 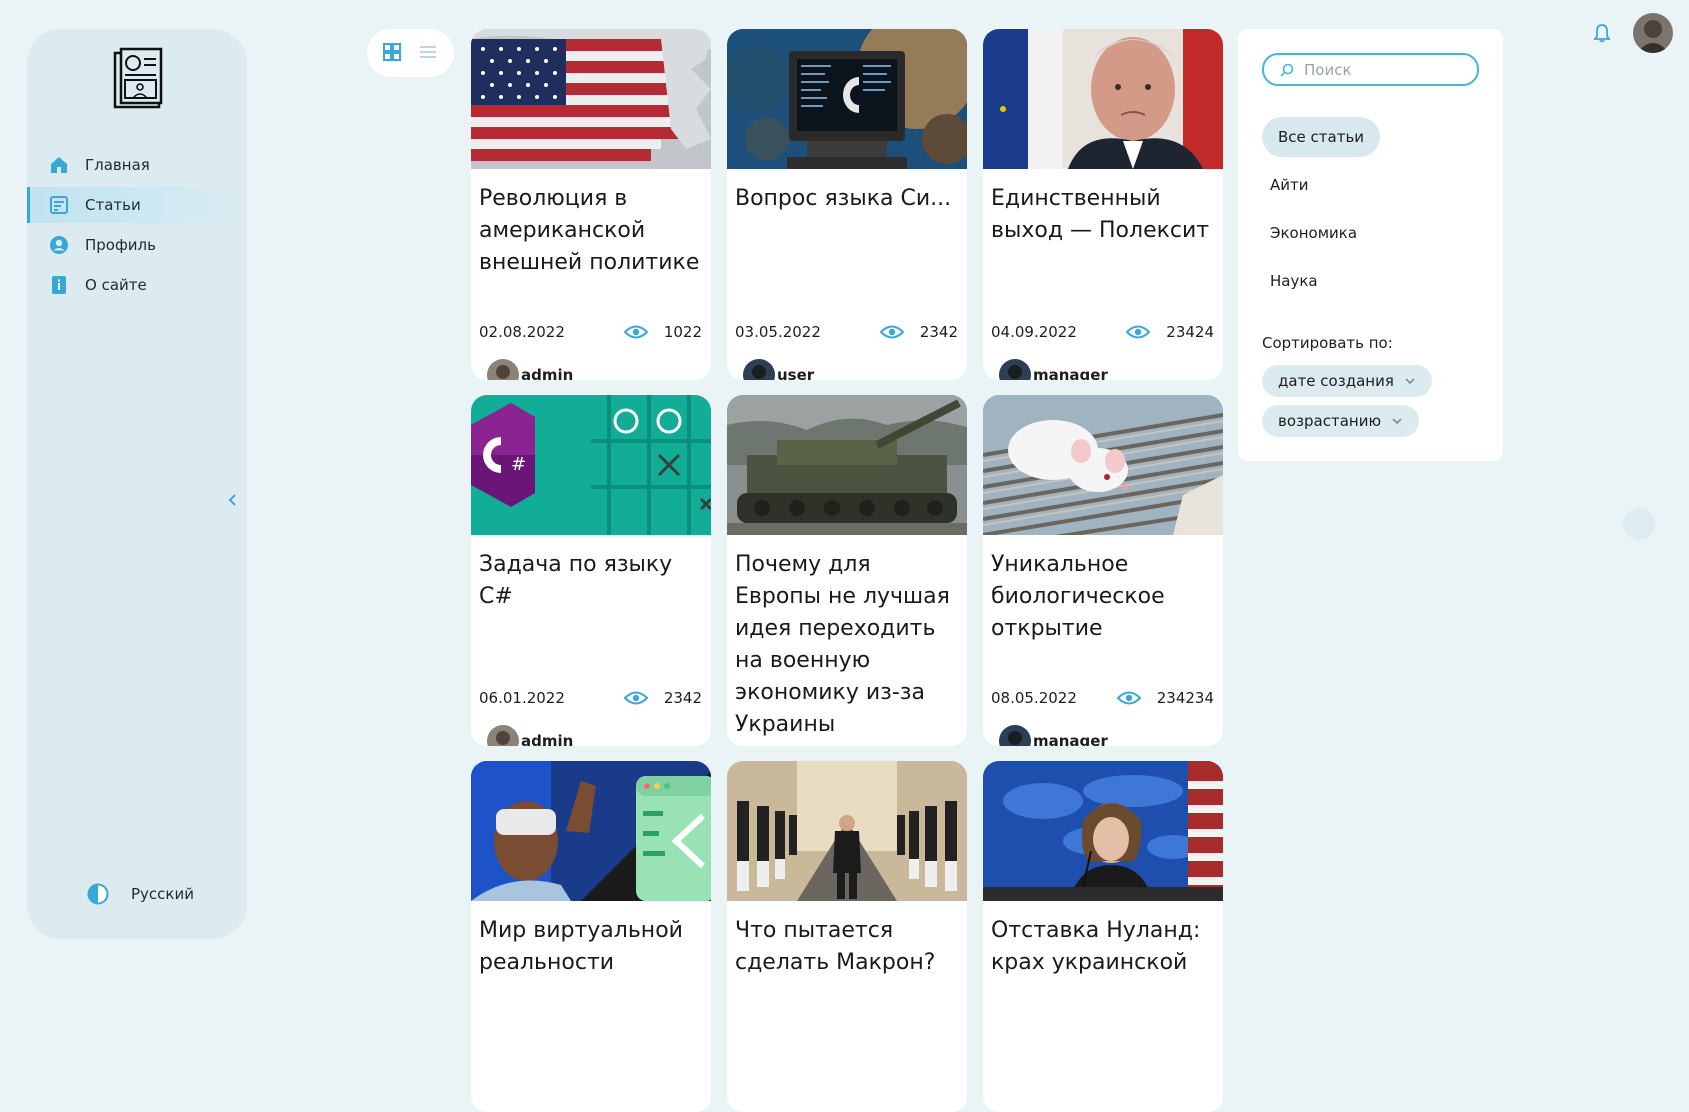 I want to click on nav-item-label: Главная, so click(x=117, y=165).